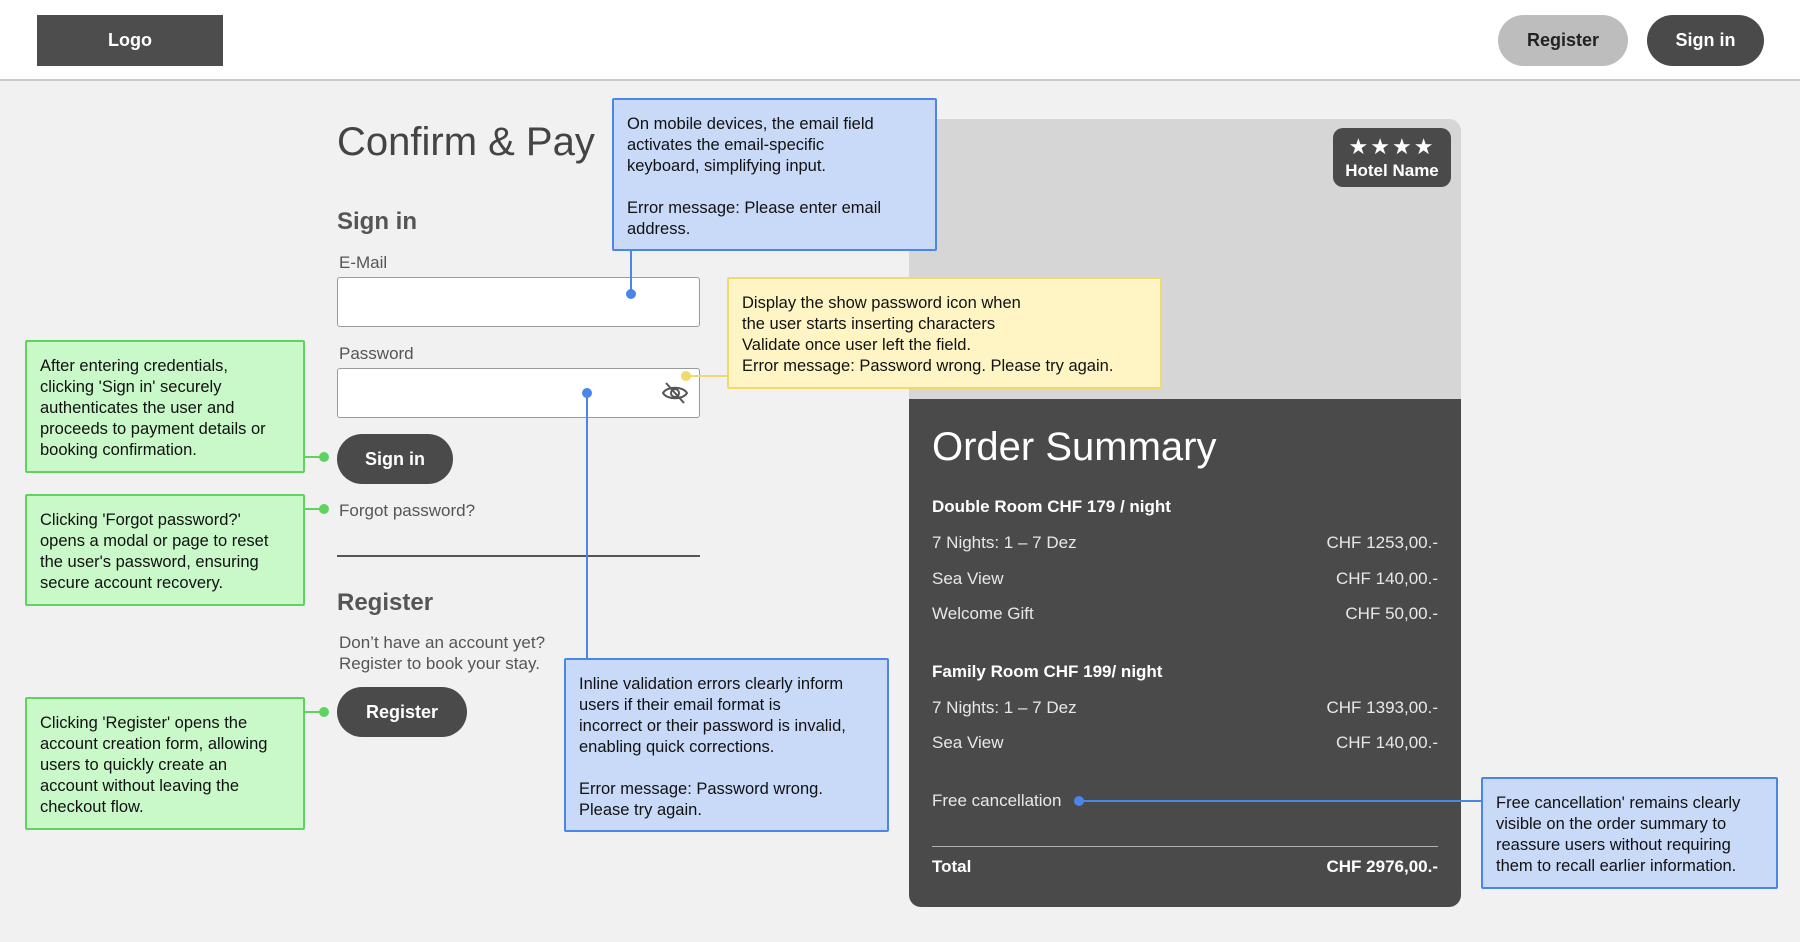 This screenshot has width=1800, height=942. What do you see at coordinates (1705, 40) in the screenshot?
I see `header-signin-button: Sign in` at bounding box center [1705, 40].